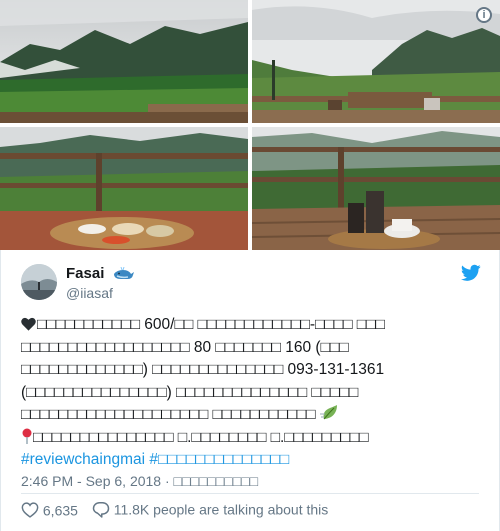 The image size is (500, 531). Describe the element at coordinates (484, 15) in the screenshot. I see `info-icon: i` at that location.